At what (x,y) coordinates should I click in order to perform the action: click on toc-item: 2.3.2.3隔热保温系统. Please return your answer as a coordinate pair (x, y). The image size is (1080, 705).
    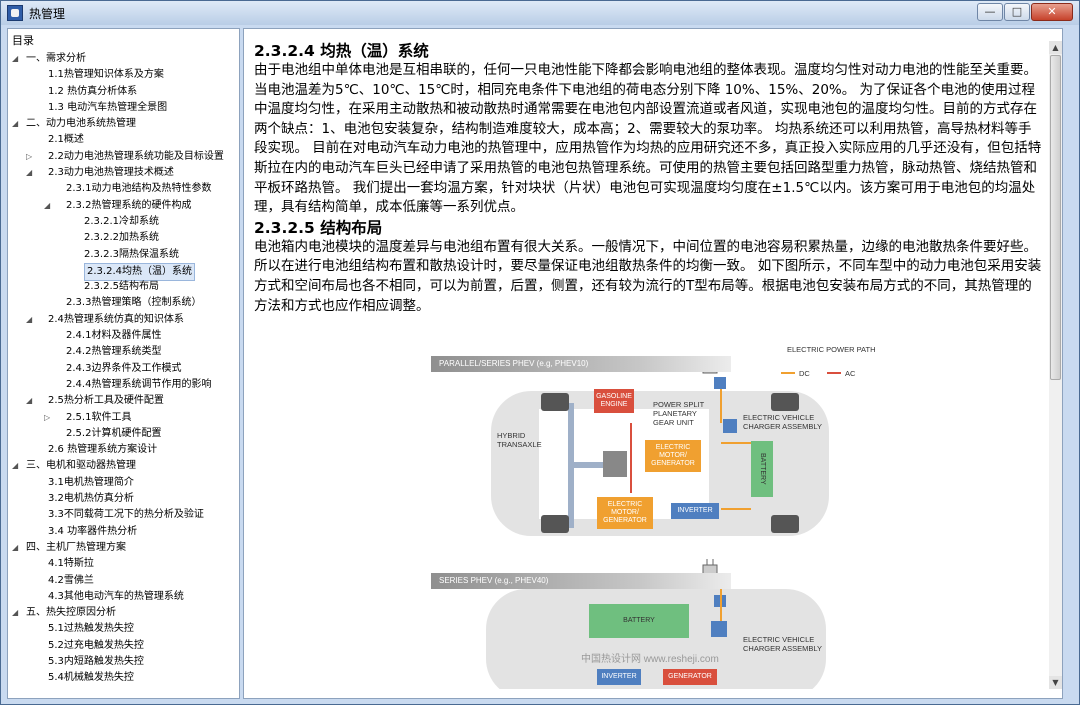
    Looking at the image, I should click on (123, 255).